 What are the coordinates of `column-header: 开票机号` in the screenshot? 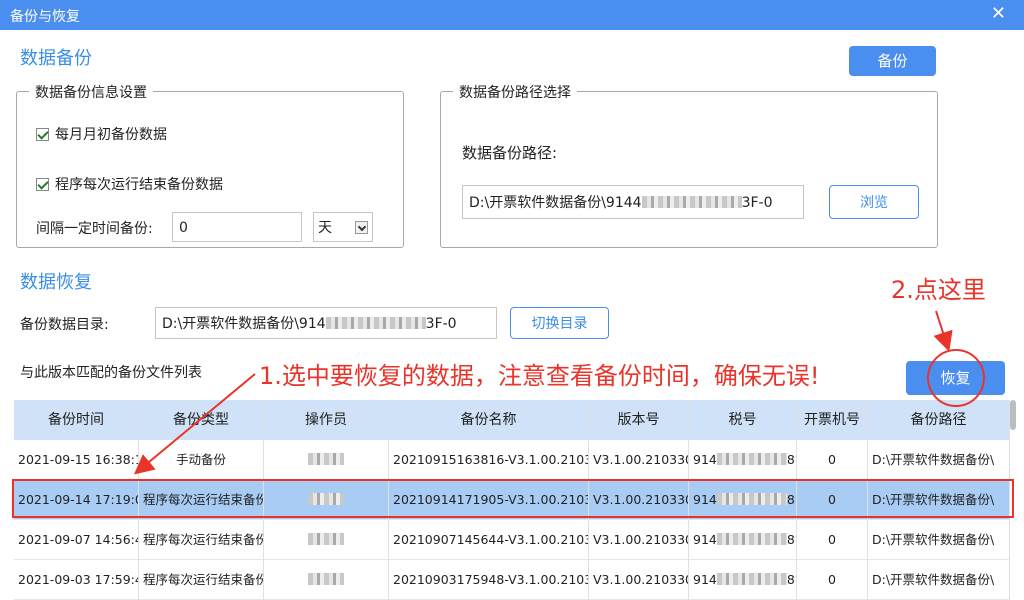 It's located at (832, 420).